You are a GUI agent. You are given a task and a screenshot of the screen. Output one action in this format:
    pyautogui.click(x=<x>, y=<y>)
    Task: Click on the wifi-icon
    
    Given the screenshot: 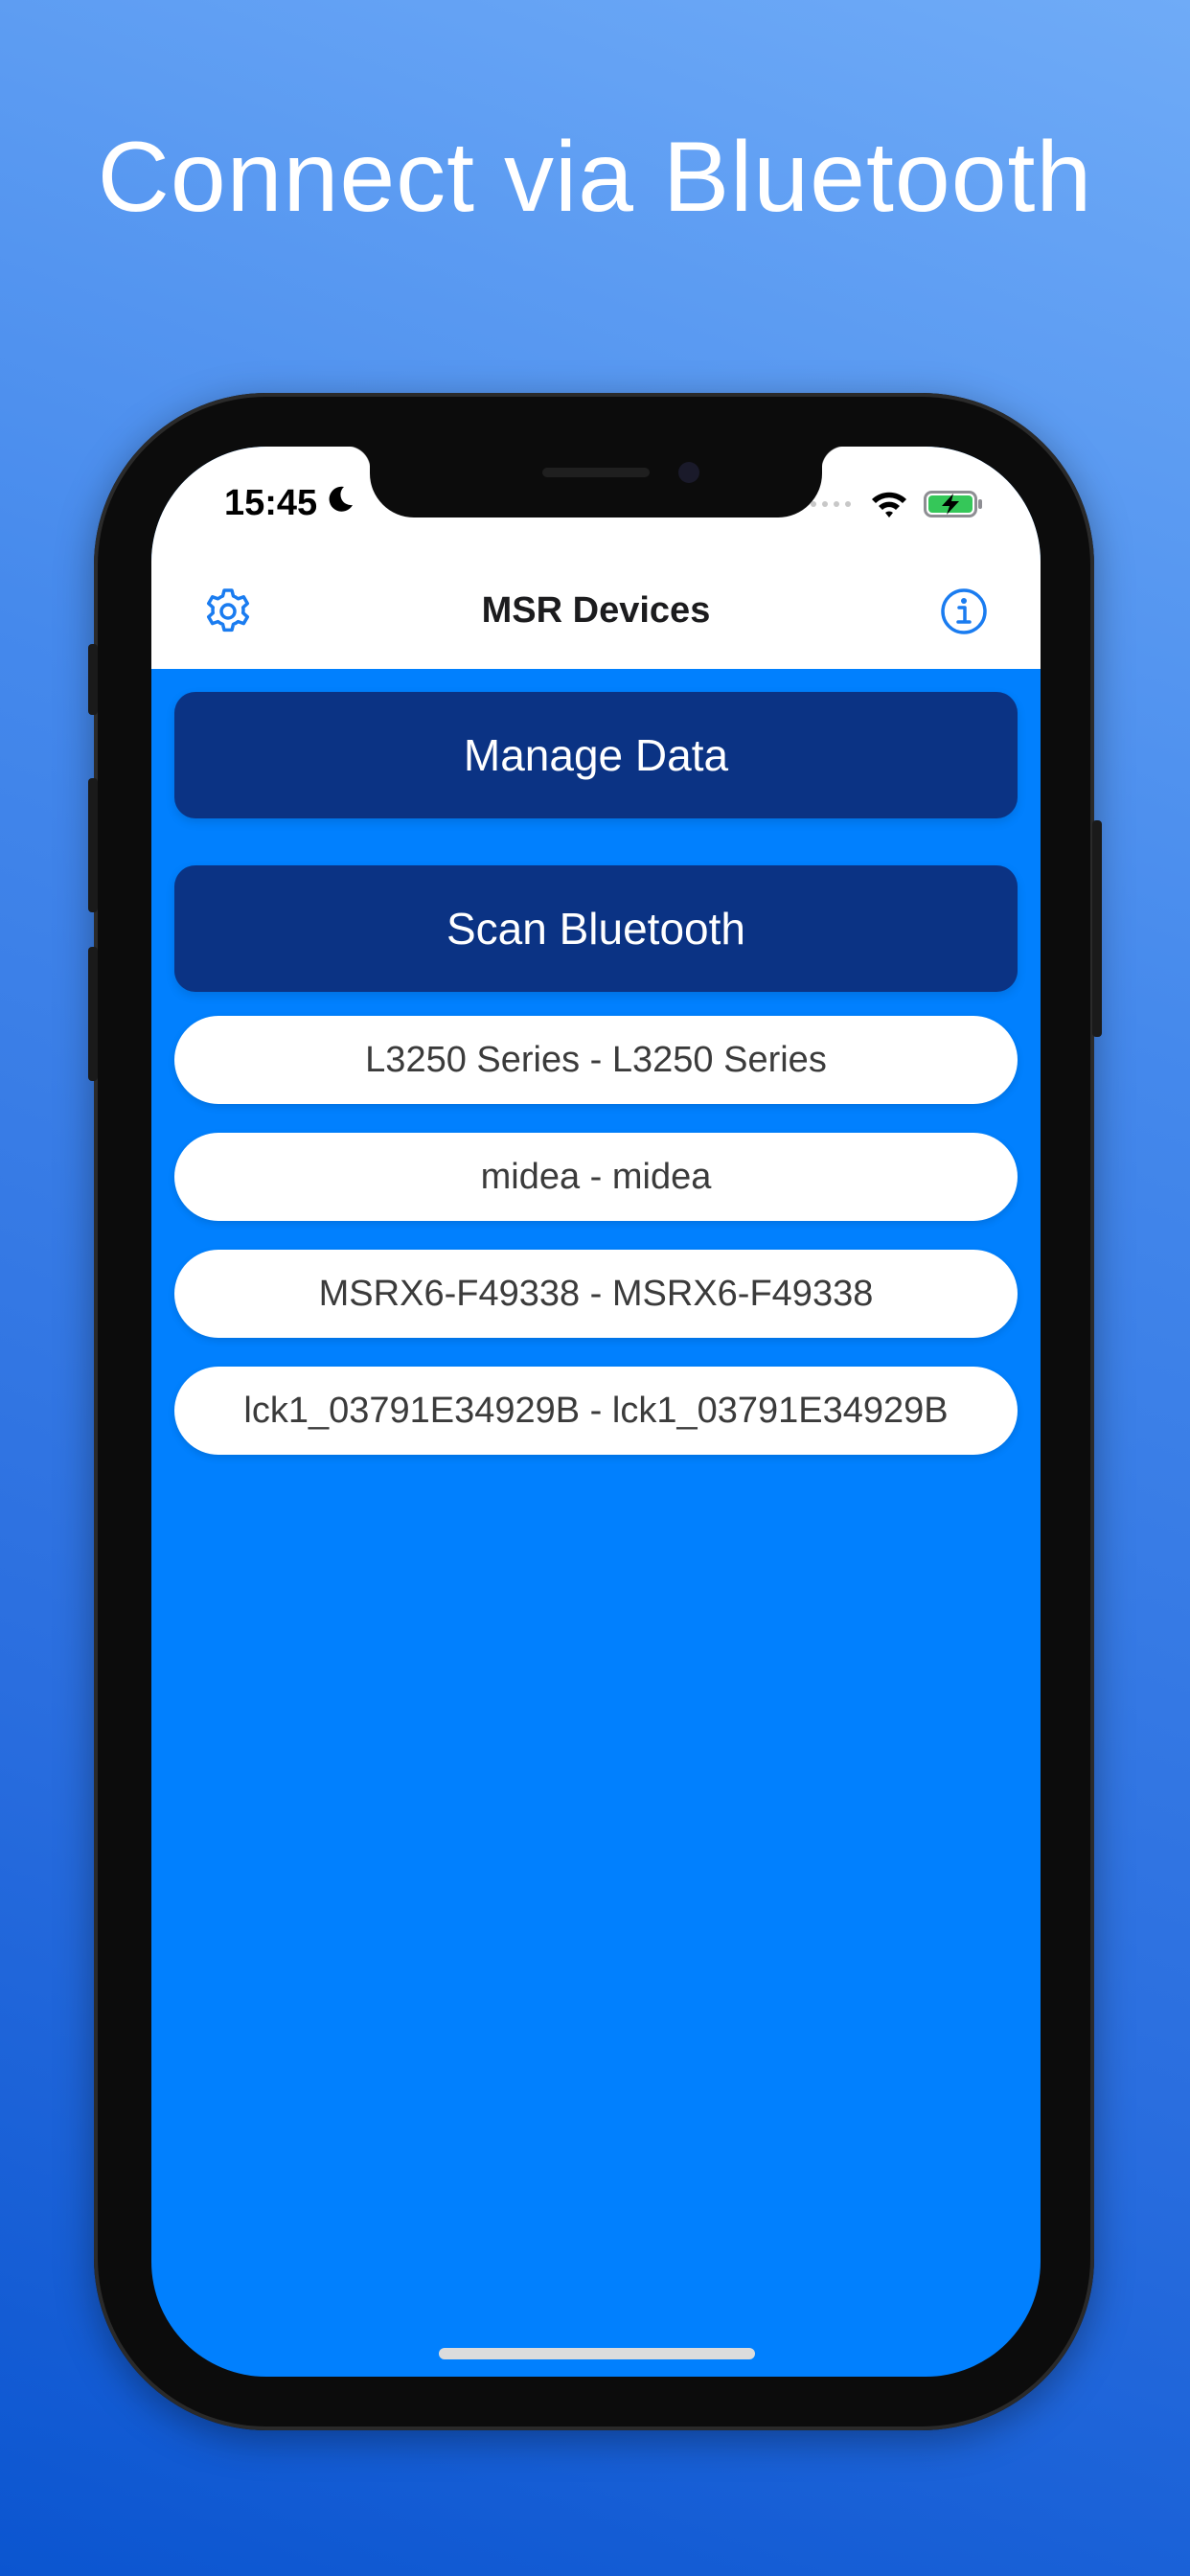 What is the action you would take?
    pyautogui.click(x=889, y=506)
    